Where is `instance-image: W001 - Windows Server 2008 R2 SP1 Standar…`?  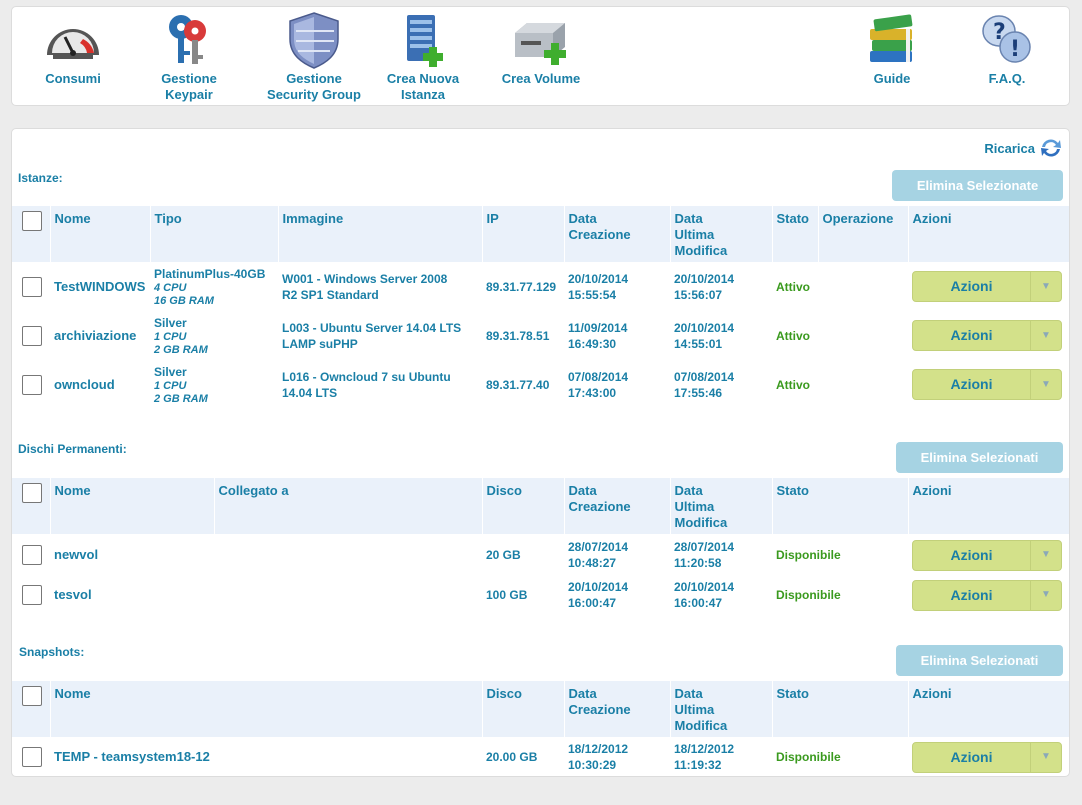 instance-image: W001 - Windows Server 2008 R2 SP1 Standar… is located at coordinates (365, 286).